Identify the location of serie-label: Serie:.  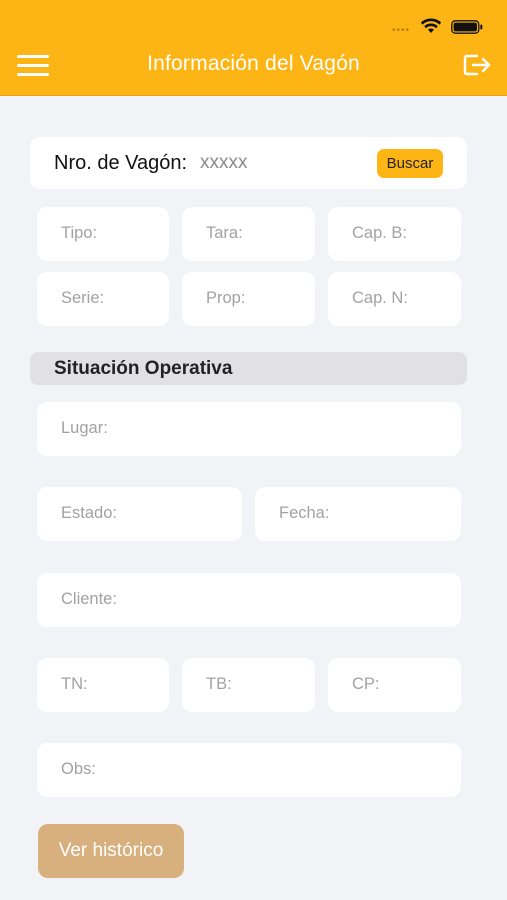
(83, 298).